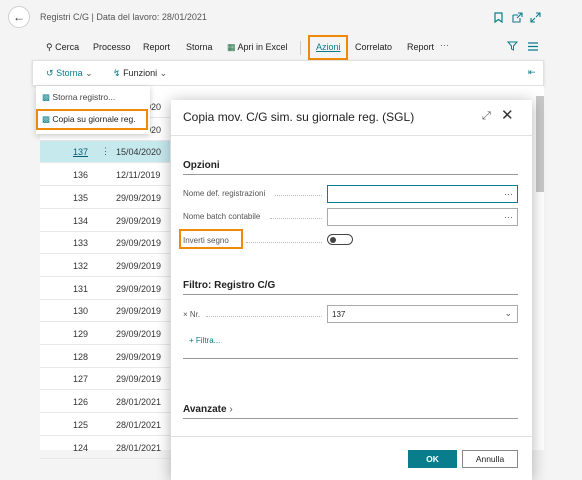  I want to click on cancel-button: Annulla, so click(490, 459).